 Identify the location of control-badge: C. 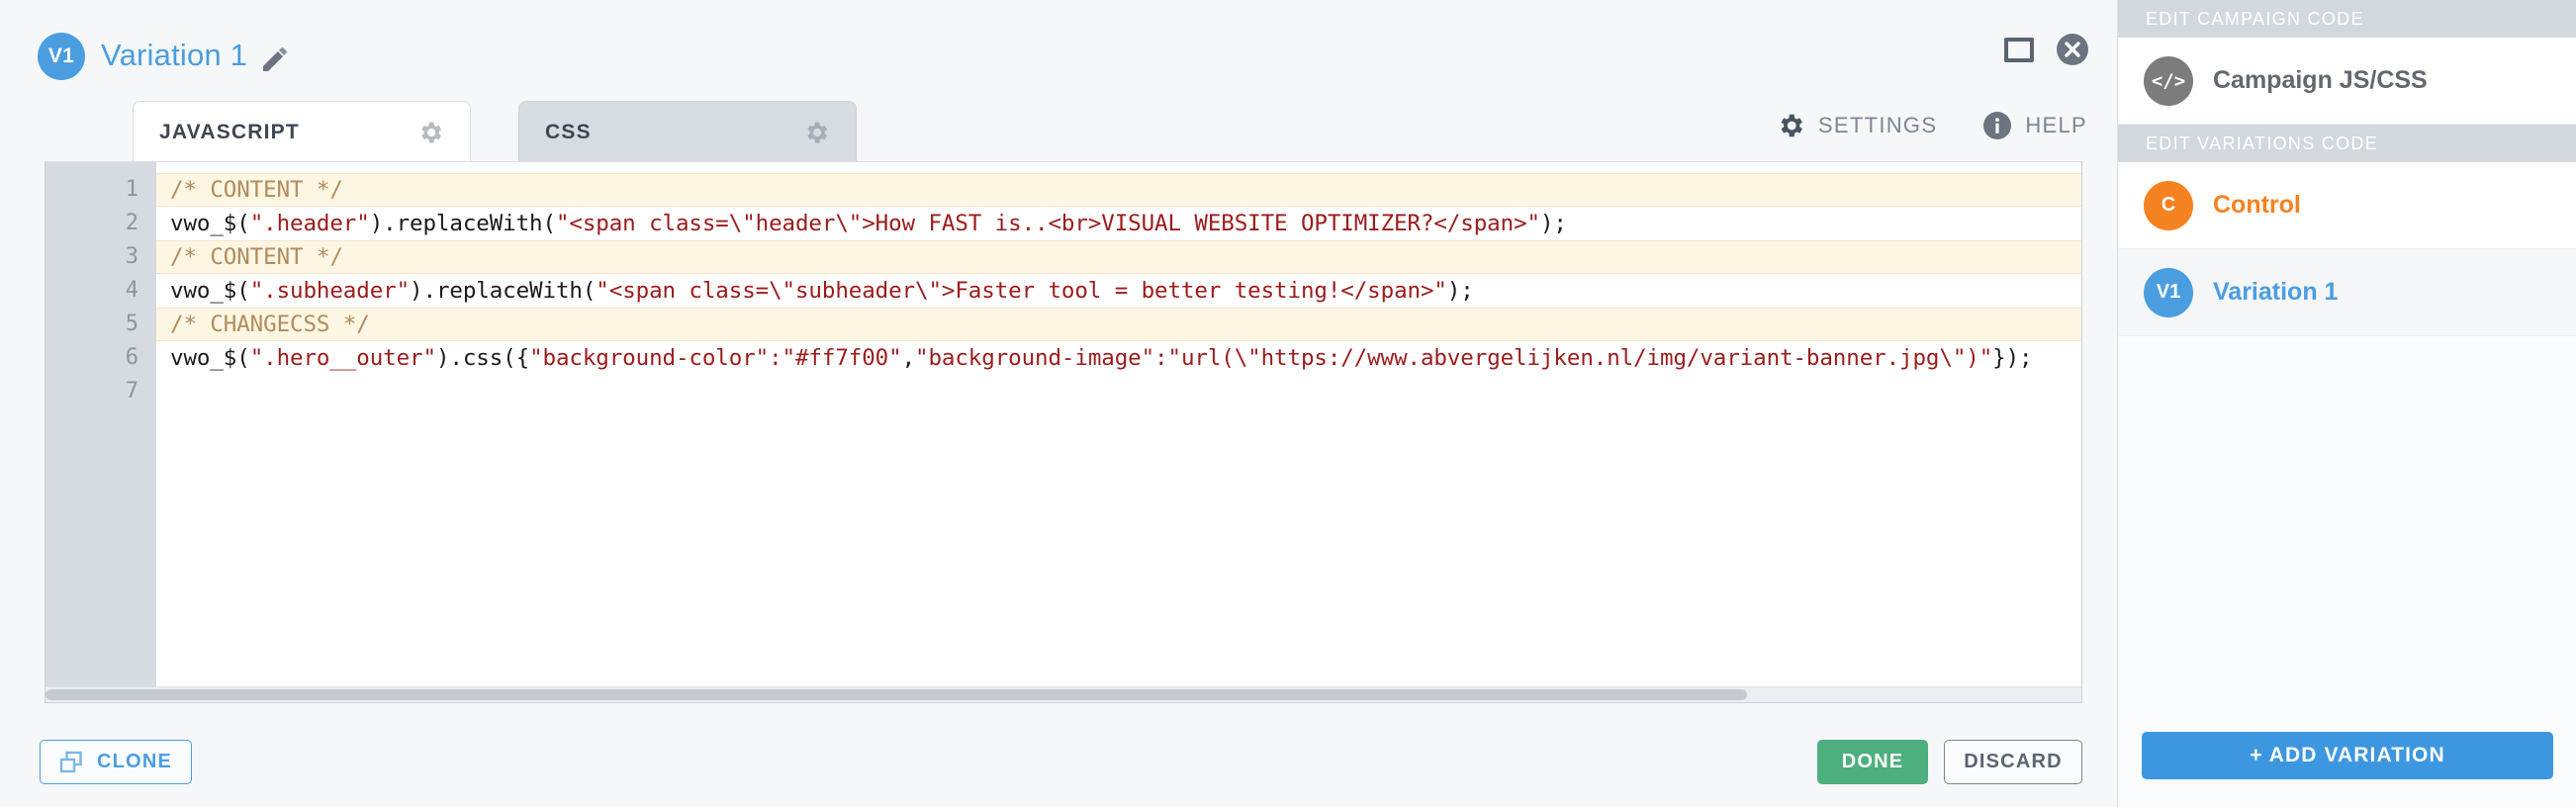
(2168, 205).